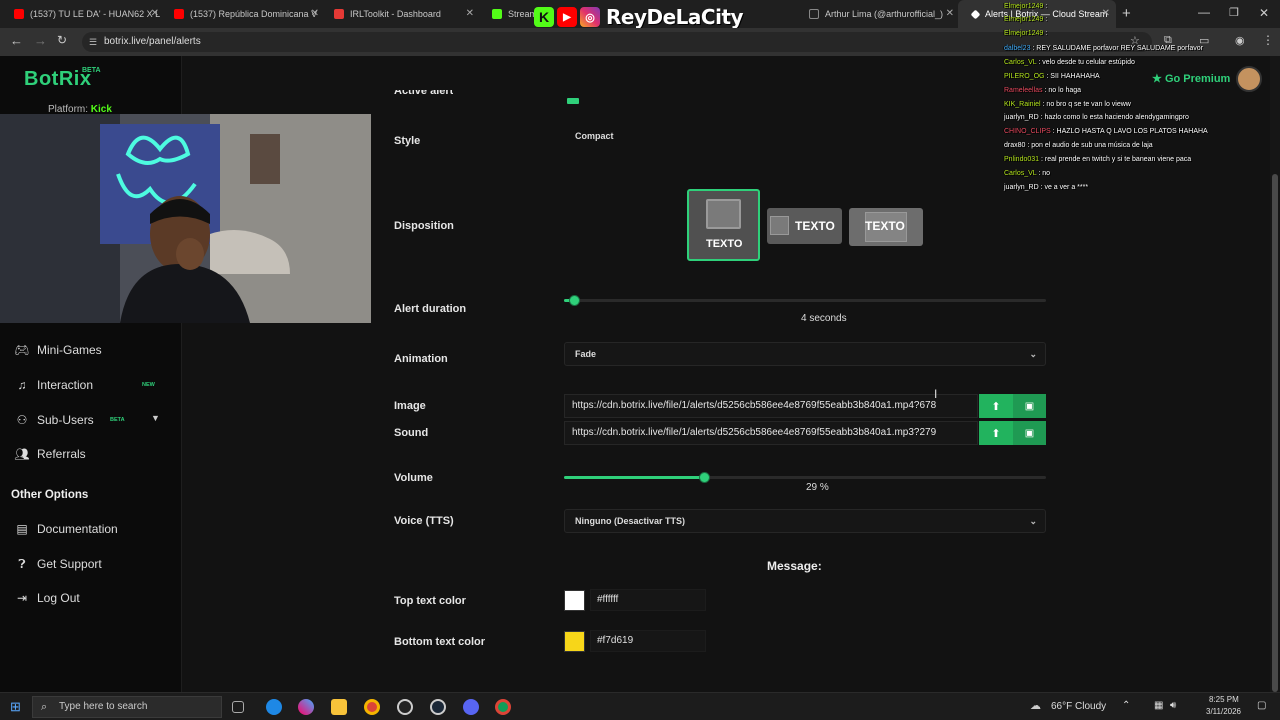  Describe the element at coordinates (1240, 40) in the screenshot. I see `profile-icon: ◉` at that location.